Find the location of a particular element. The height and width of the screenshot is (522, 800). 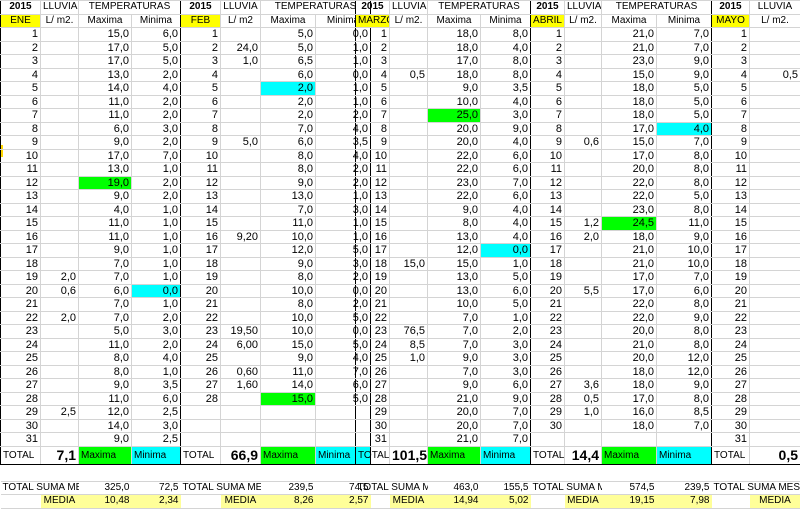

day-row: 28 0,5 17,0 8,0 is located at coordinates (621, 398).